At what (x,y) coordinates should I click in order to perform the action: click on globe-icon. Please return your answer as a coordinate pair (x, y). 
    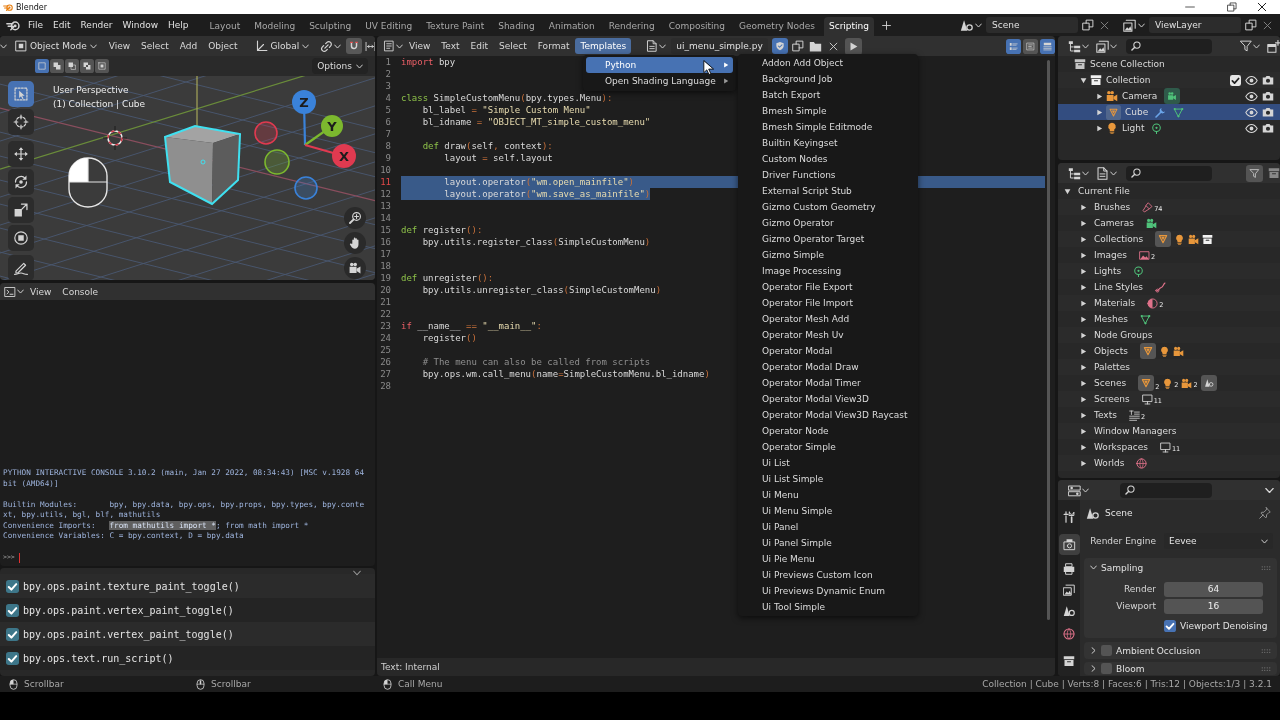
    Looking at the image, I should click on (1069, 633).